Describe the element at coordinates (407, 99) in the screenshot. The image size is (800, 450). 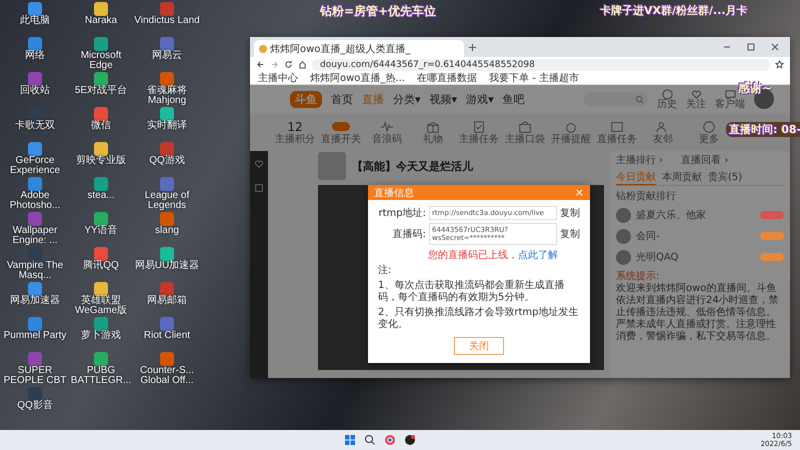
I see `nav-link: 分类▾` at that location.